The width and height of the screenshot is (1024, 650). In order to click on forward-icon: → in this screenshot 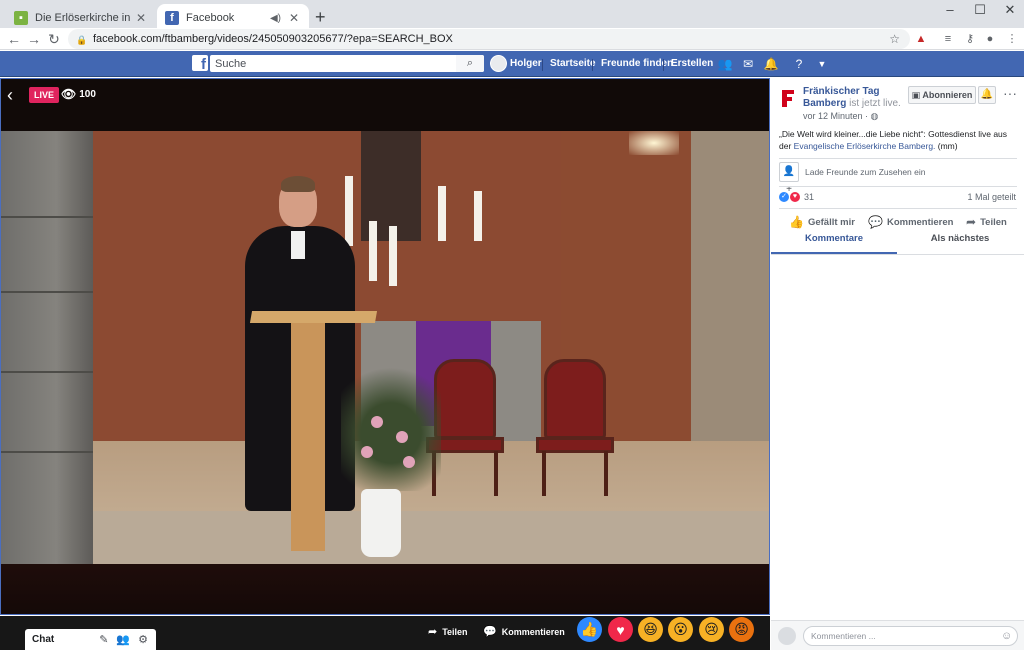, I will do `click(34, 39)`.